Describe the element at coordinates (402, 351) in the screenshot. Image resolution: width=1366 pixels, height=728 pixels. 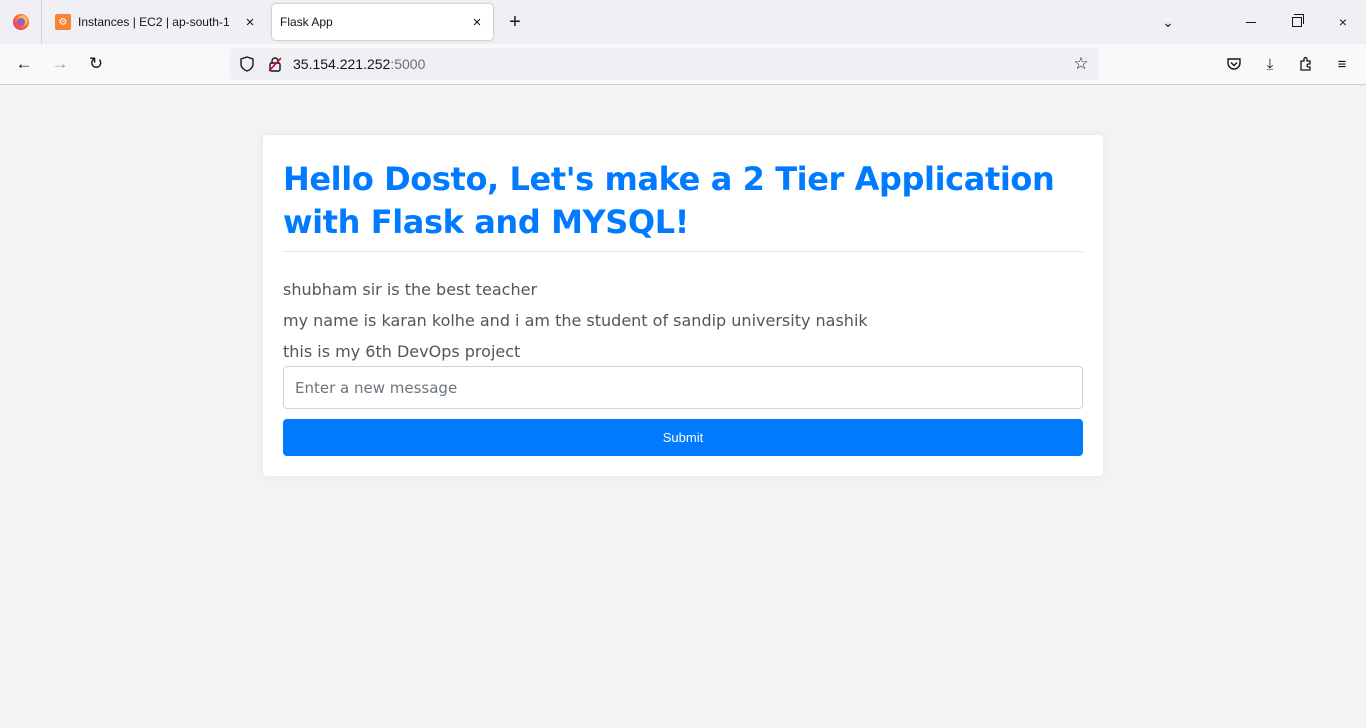
I see `list-item: this is my 6th DevOps project` at that location.